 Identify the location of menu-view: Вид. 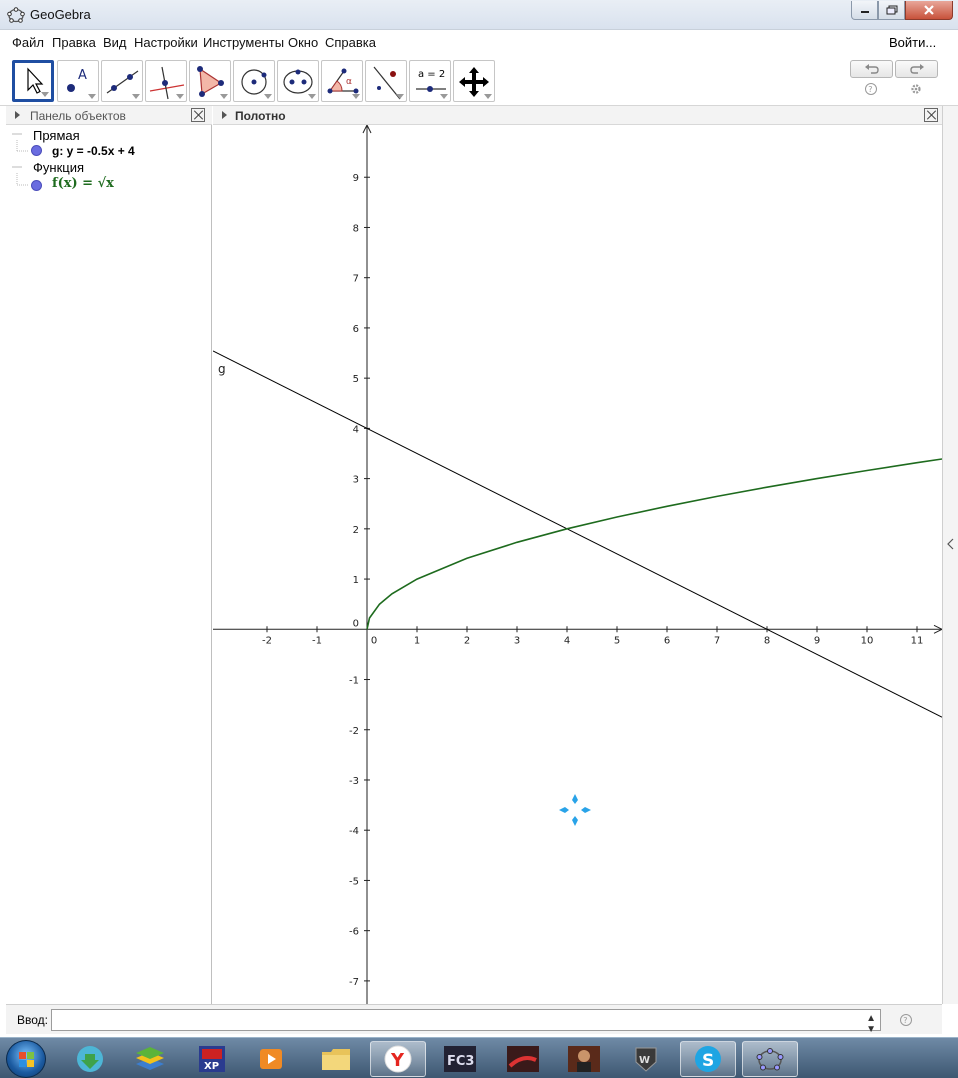
(115, 42).